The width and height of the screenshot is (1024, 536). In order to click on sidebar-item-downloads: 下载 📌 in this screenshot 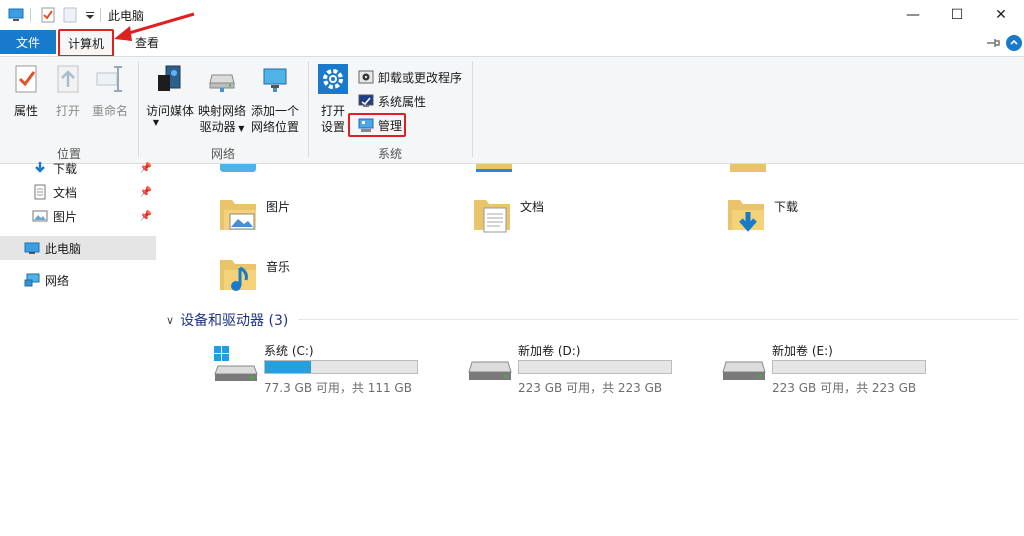, I will do `click(95, 168)`.